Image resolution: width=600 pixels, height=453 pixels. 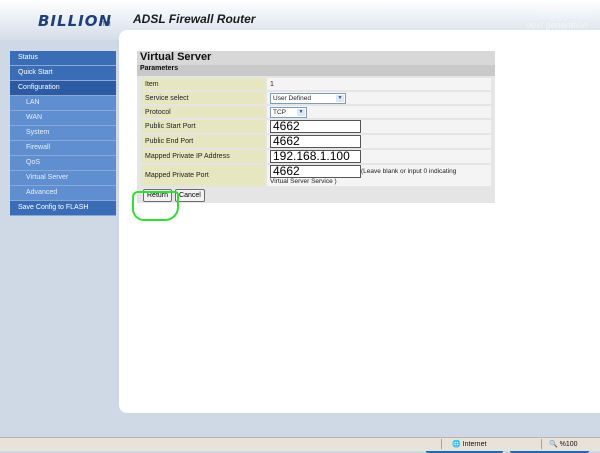 I want to click on sidebar-item-quick-start: Quick Start, so click(x=63, y=73).